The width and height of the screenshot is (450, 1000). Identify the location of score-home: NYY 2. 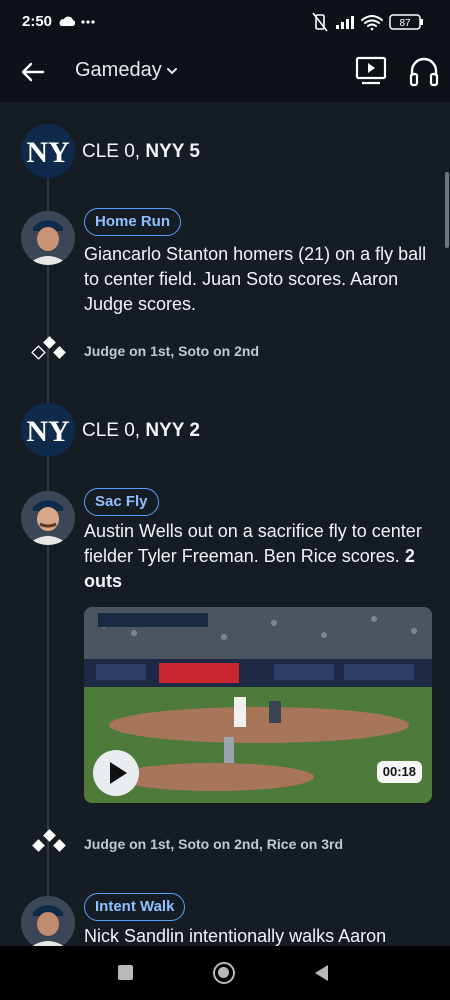
(172, 430).